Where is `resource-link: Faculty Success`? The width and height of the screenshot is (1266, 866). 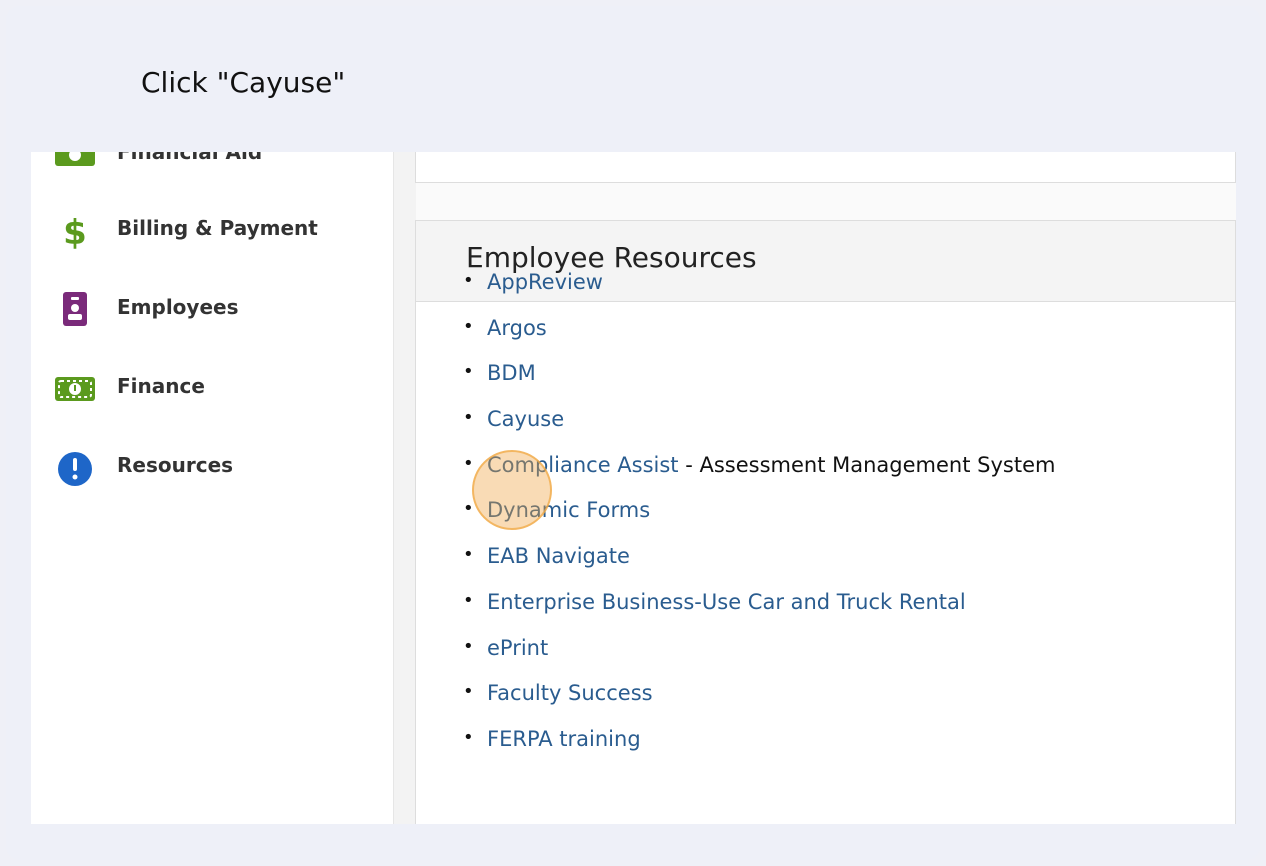
resource-link: Faculty Success is located at coordinates (570, 693).